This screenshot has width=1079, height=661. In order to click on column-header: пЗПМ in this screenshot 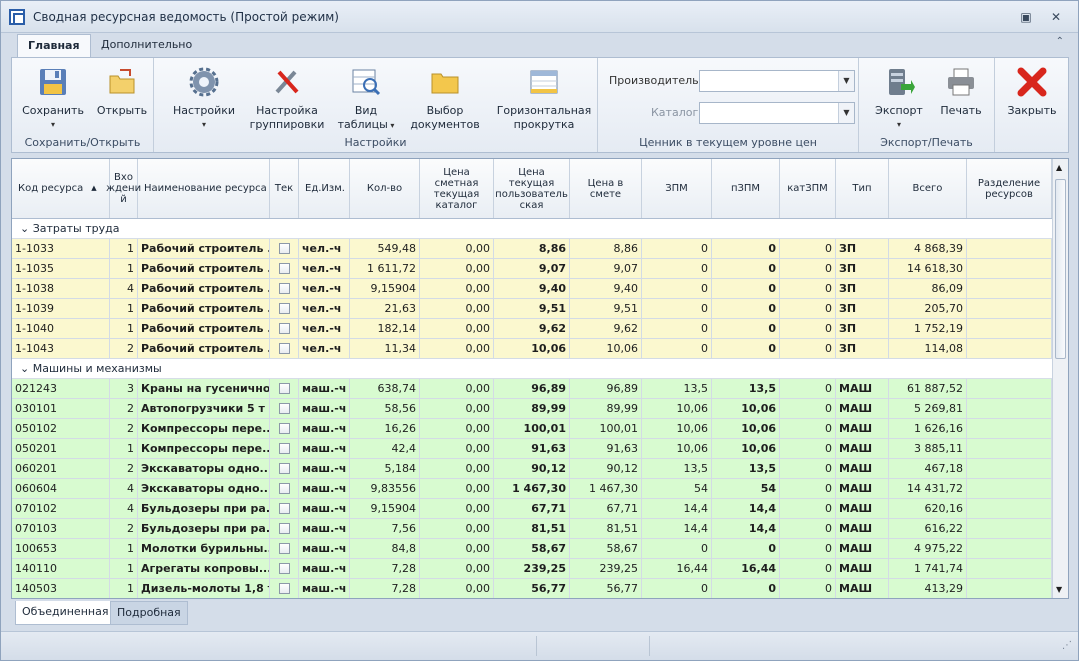, I will do `click(746, 188)`.